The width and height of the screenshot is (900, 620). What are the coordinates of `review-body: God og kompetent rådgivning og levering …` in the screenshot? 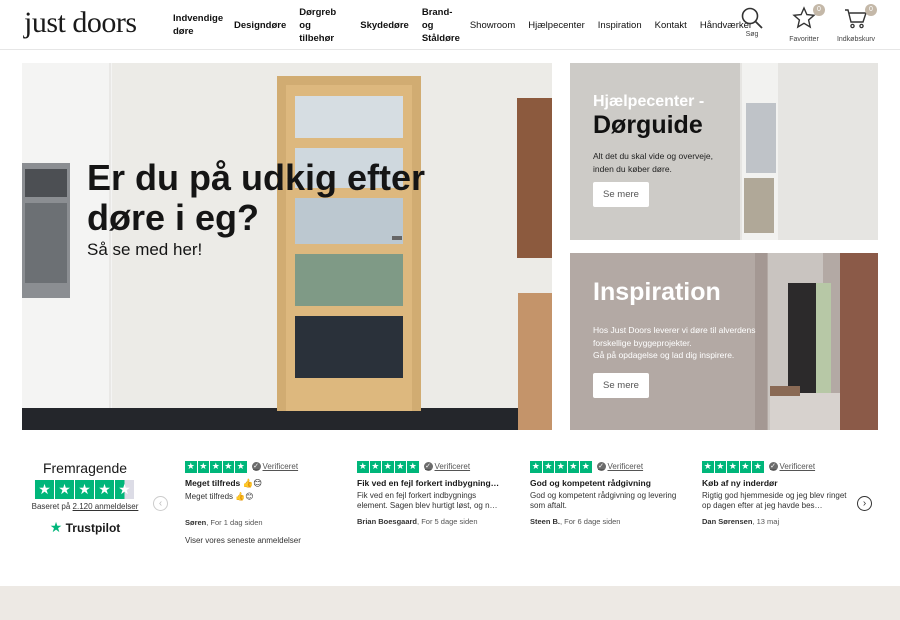 It's located at (603, 500).